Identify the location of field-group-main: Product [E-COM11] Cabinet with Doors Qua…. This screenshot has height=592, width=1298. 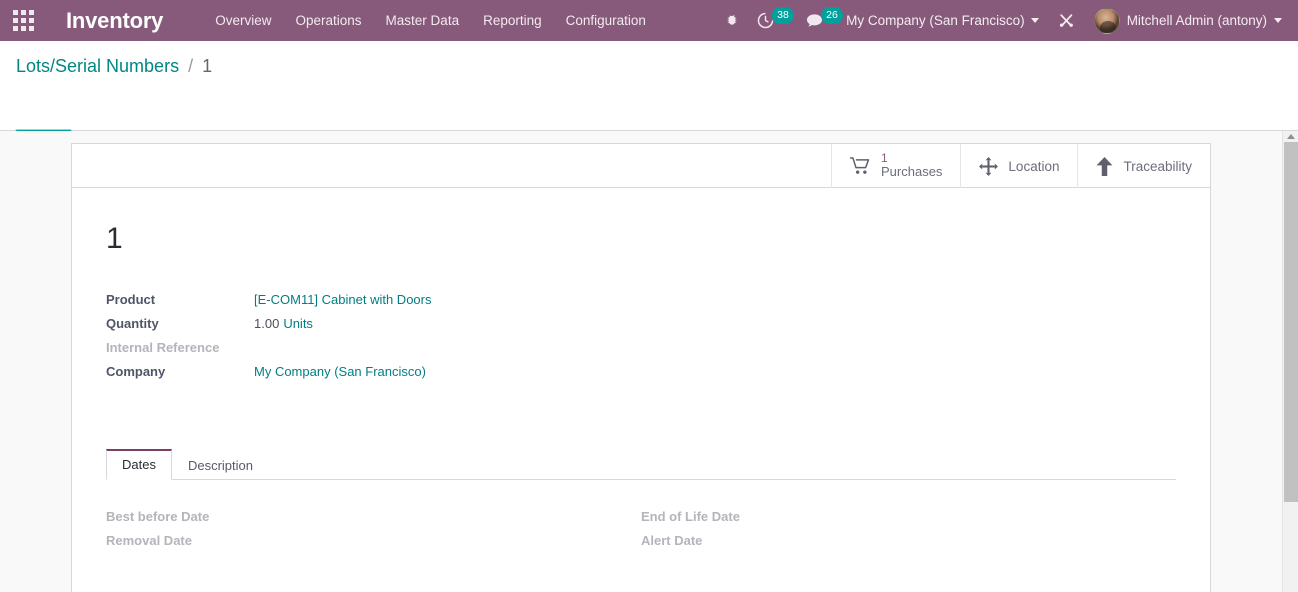
(269, 338).